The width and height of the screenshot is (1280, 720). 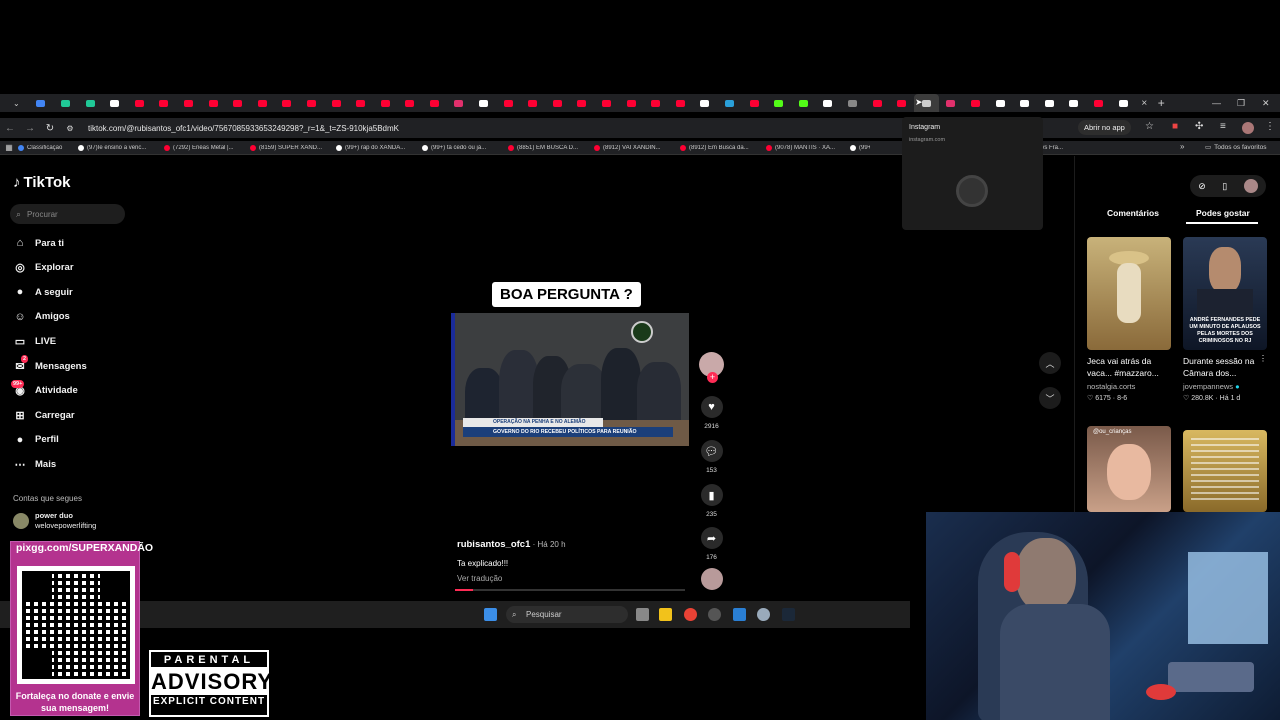 What do you see at coordinates (567, 614) in the screenshot?
I see `taskbar-search: ⌕ Pesquisar` at bounding box center [567, 614].